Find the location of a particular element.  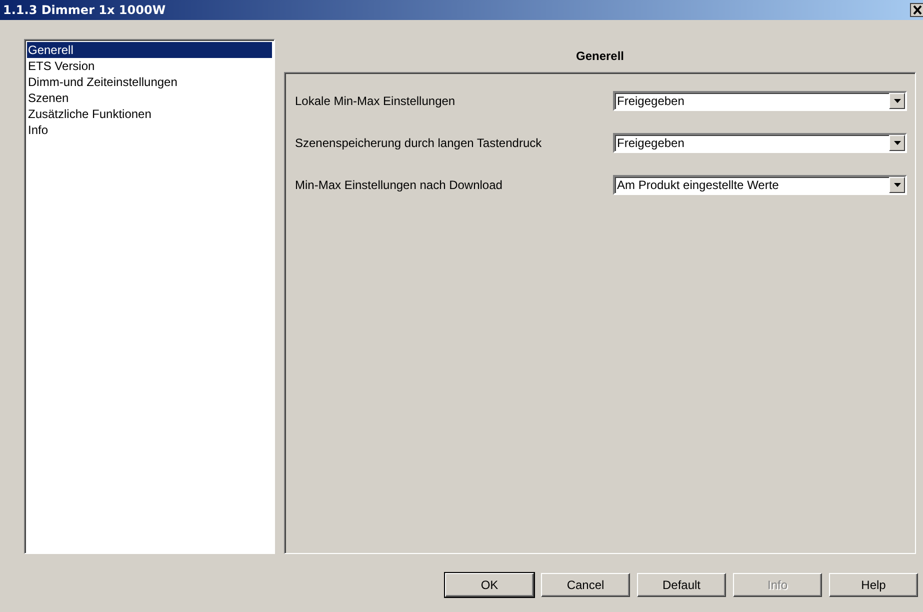

dialog-button: Default is located at coordinates (681, 585).